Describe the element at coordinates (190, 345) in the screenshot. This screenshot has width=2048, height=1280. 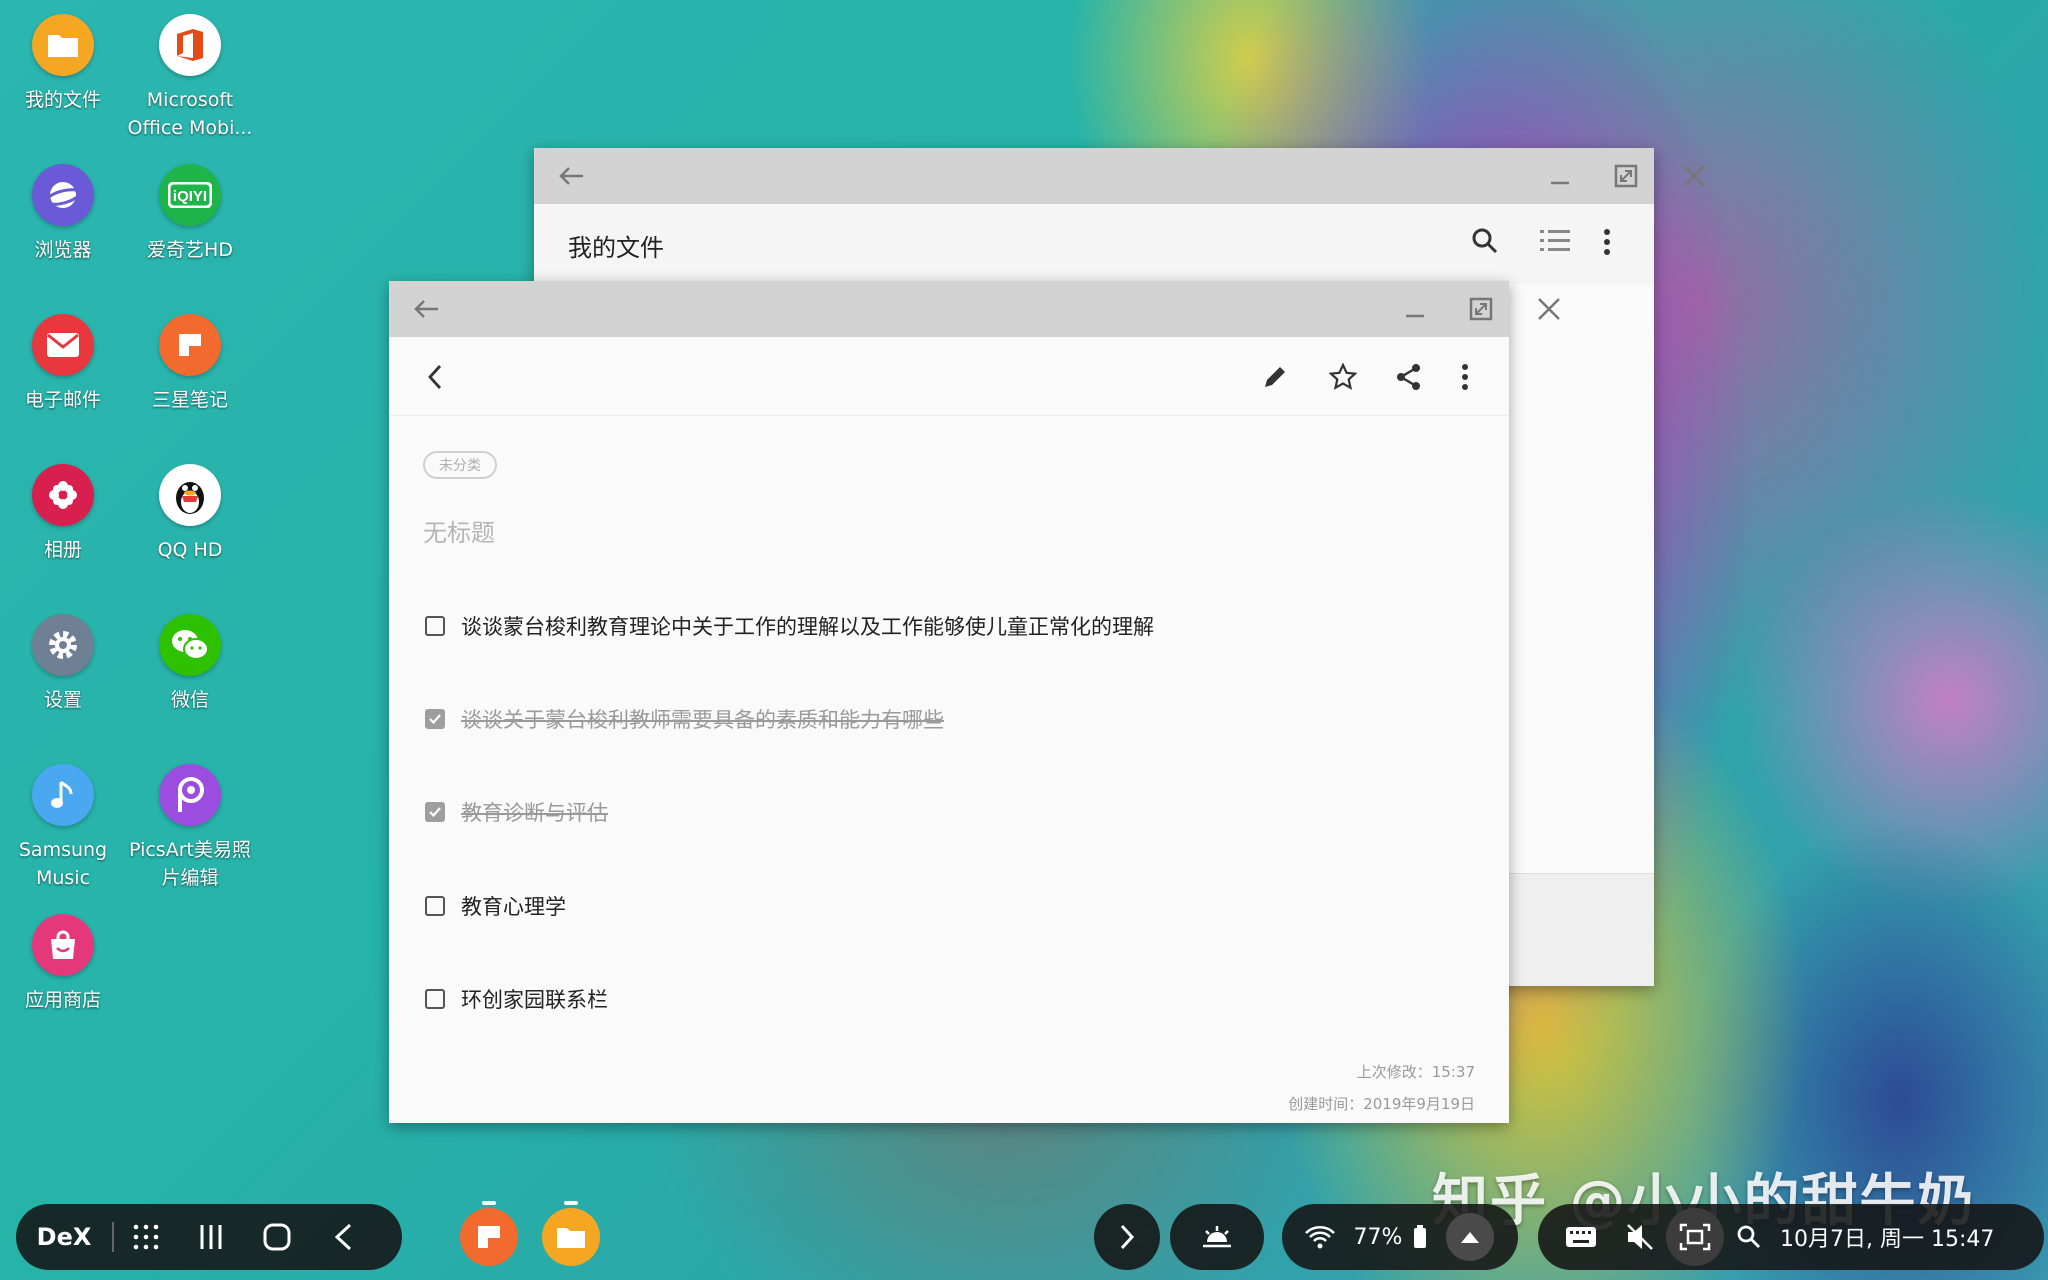
I see `samsung-notes-icon` at that location.